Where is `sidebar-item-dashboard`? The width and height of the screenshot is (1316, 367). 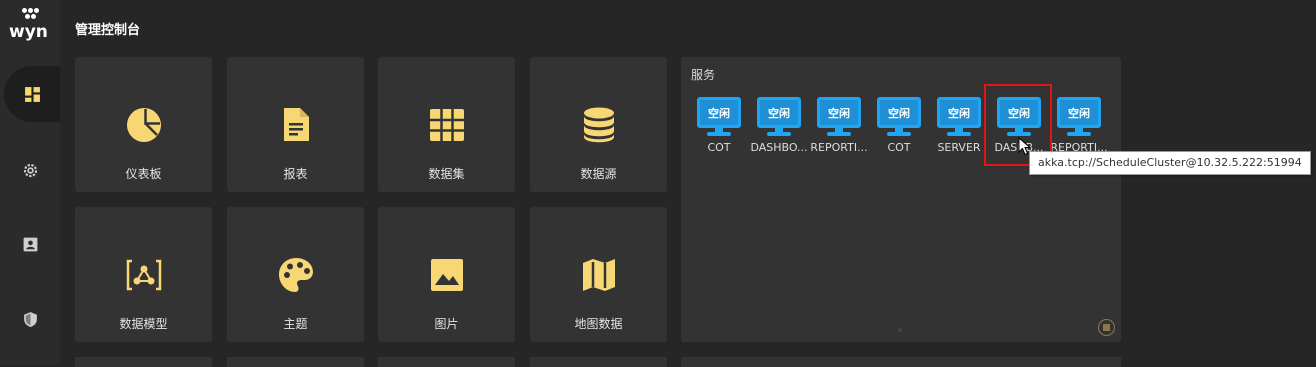 sidebar-item-dashboard is located at coordinates (32, 94).